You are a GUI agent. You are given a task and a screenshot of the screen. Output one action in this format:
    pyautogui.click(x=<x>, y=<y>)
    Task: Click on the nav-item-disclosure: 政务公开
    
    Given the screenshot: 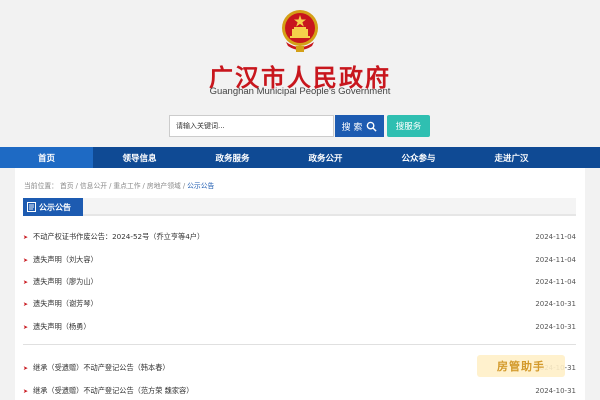 What is the action you would take?
    pyautogui.click(x=325, y=157)
    